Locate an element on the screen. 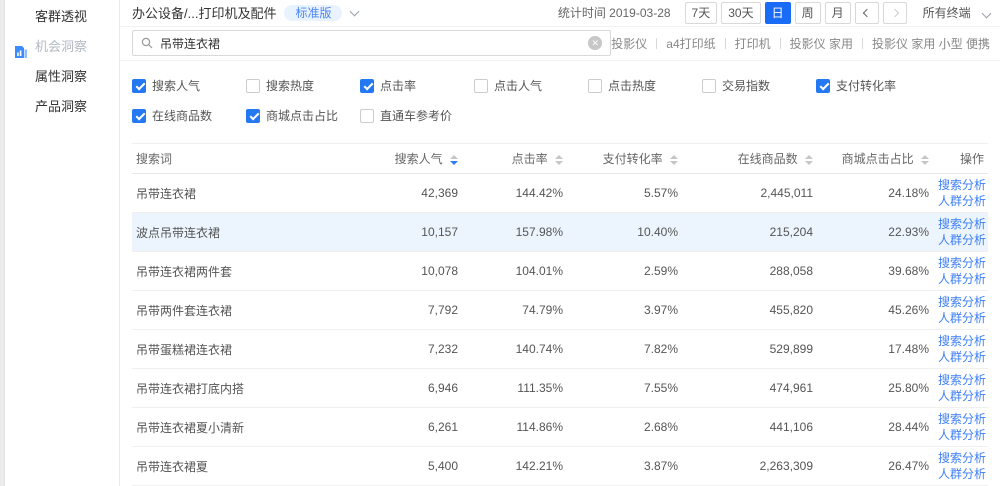 Image resolution: width=1000 pixels, height=486 pixels. keyword-cell: 吊带连衣裙夏 is located at coordinates (242, 466).